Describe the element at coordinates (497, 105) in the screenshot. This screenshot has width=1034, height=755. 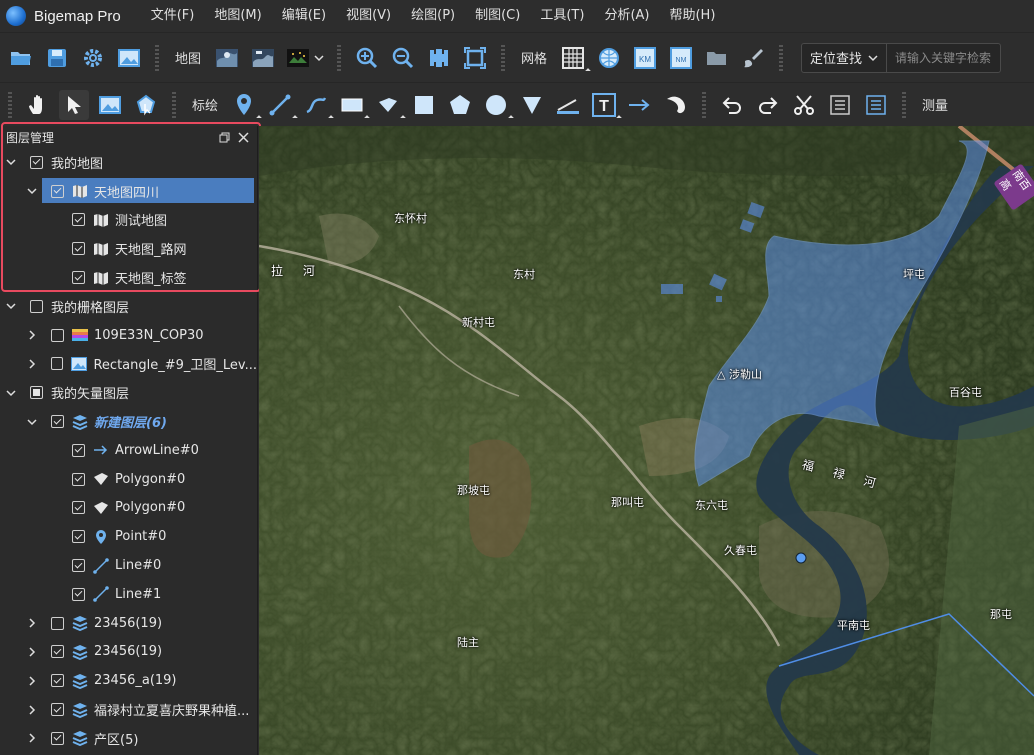
I see `circle-icon` at that location.